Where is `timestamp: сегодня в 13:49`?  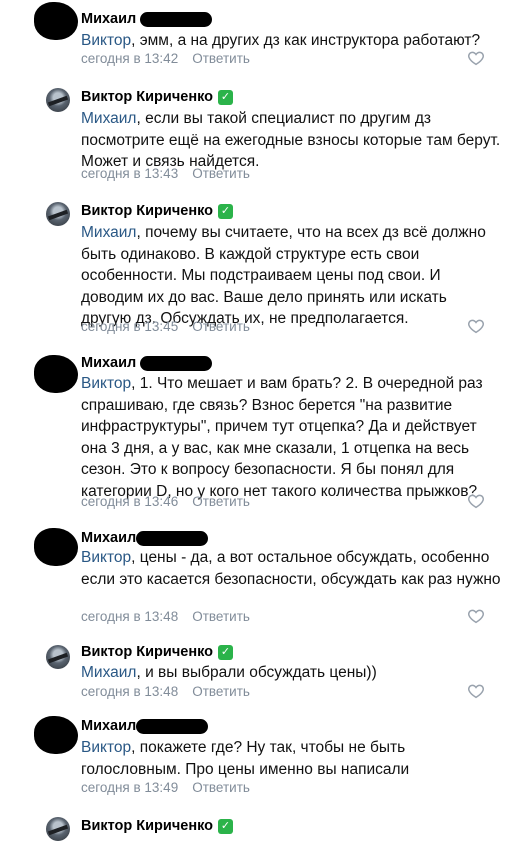
timestamp: сегодня в 13:49 is located at coordinates (129, 787).